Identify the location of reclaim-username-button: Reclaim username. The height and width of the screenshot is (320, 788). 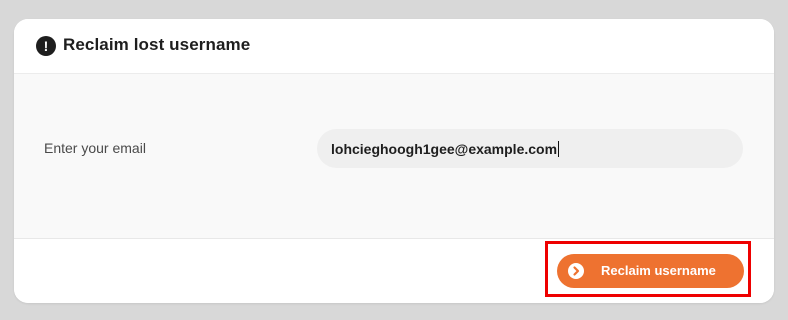
(650, 271).